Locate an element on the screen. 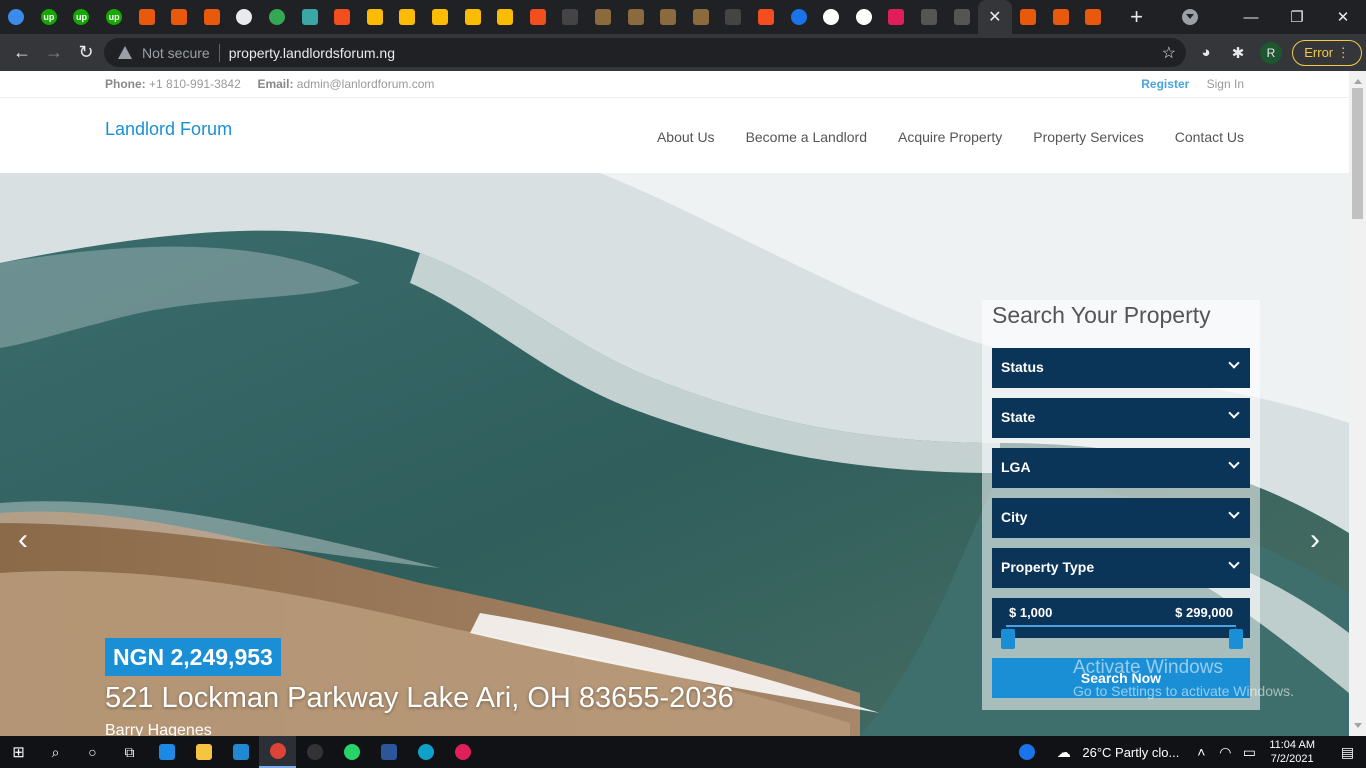 The height and width of the screenshot is (768, 1366). mail-icon is located at coordinates (166, 752).